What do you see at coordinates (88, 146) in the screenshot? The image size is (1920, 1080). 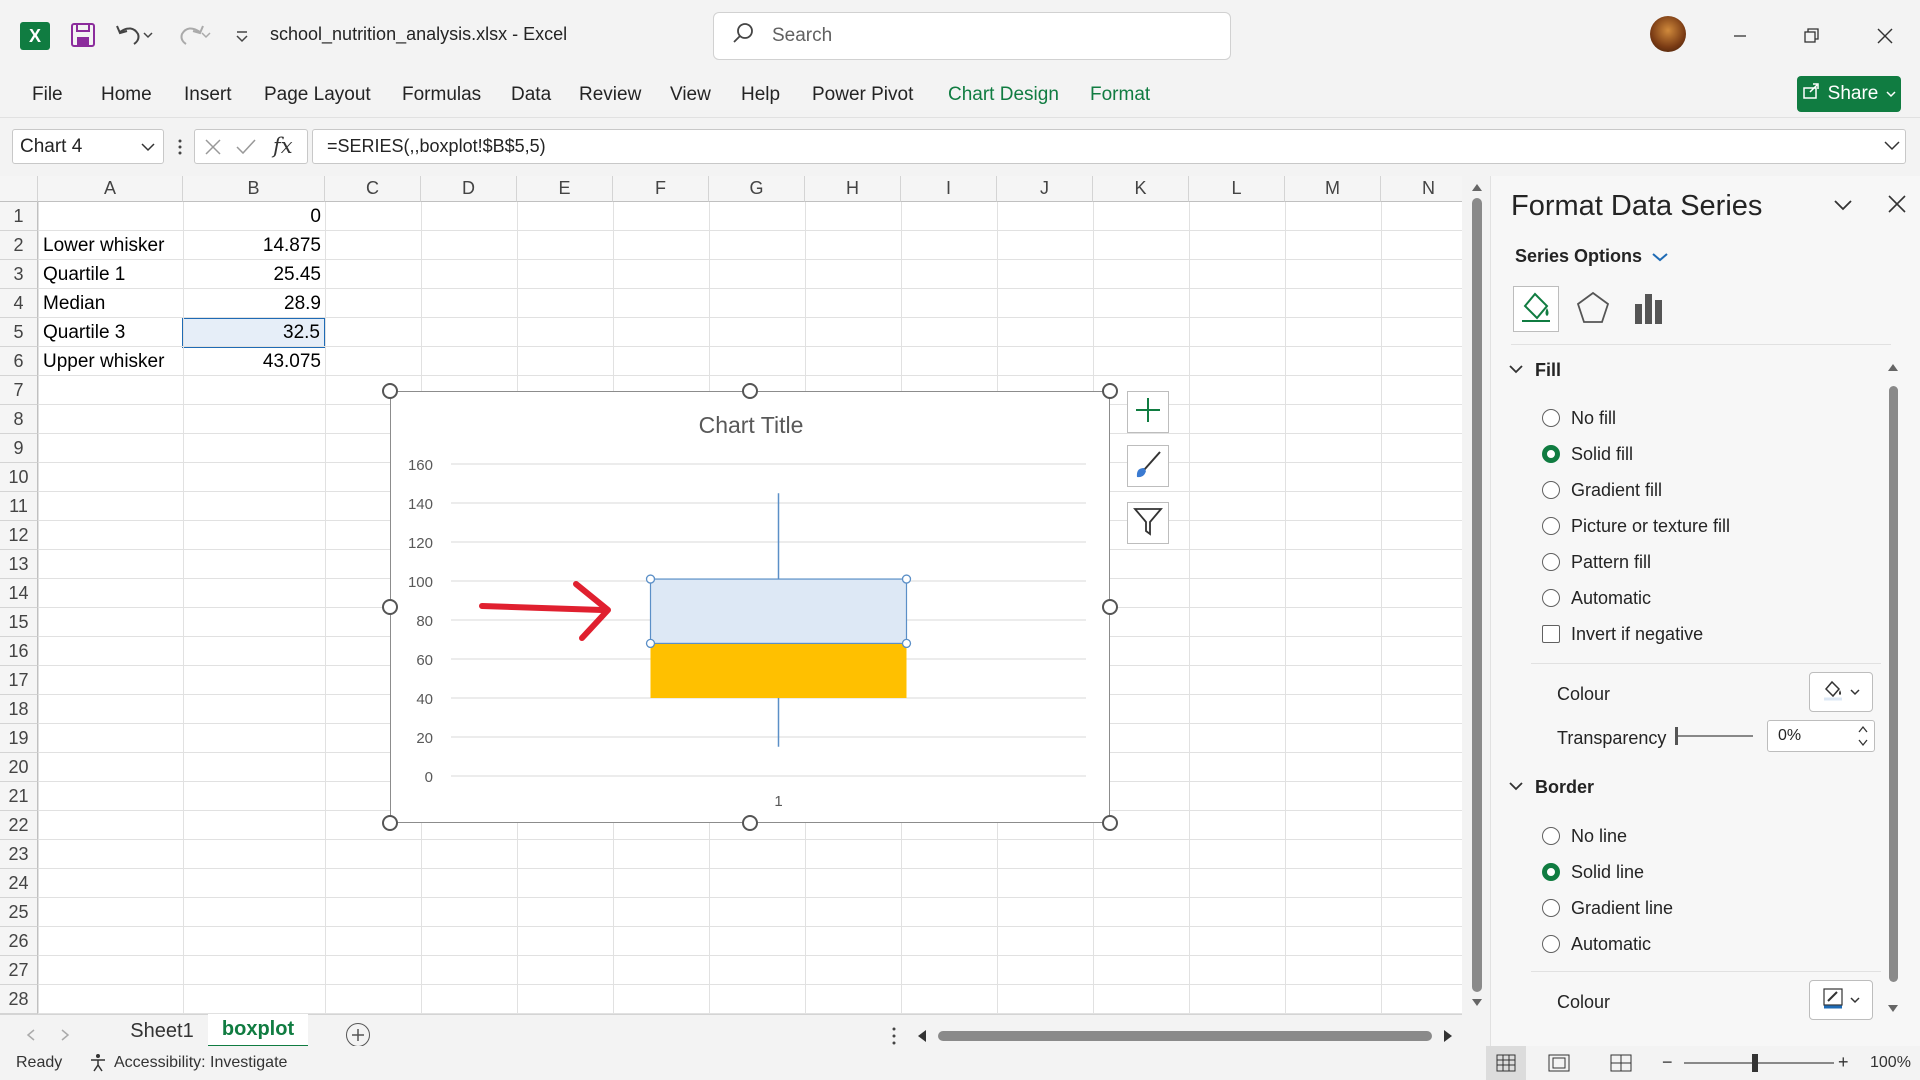 I see `name-box: Chart 4` at bounding box center [88, 146].